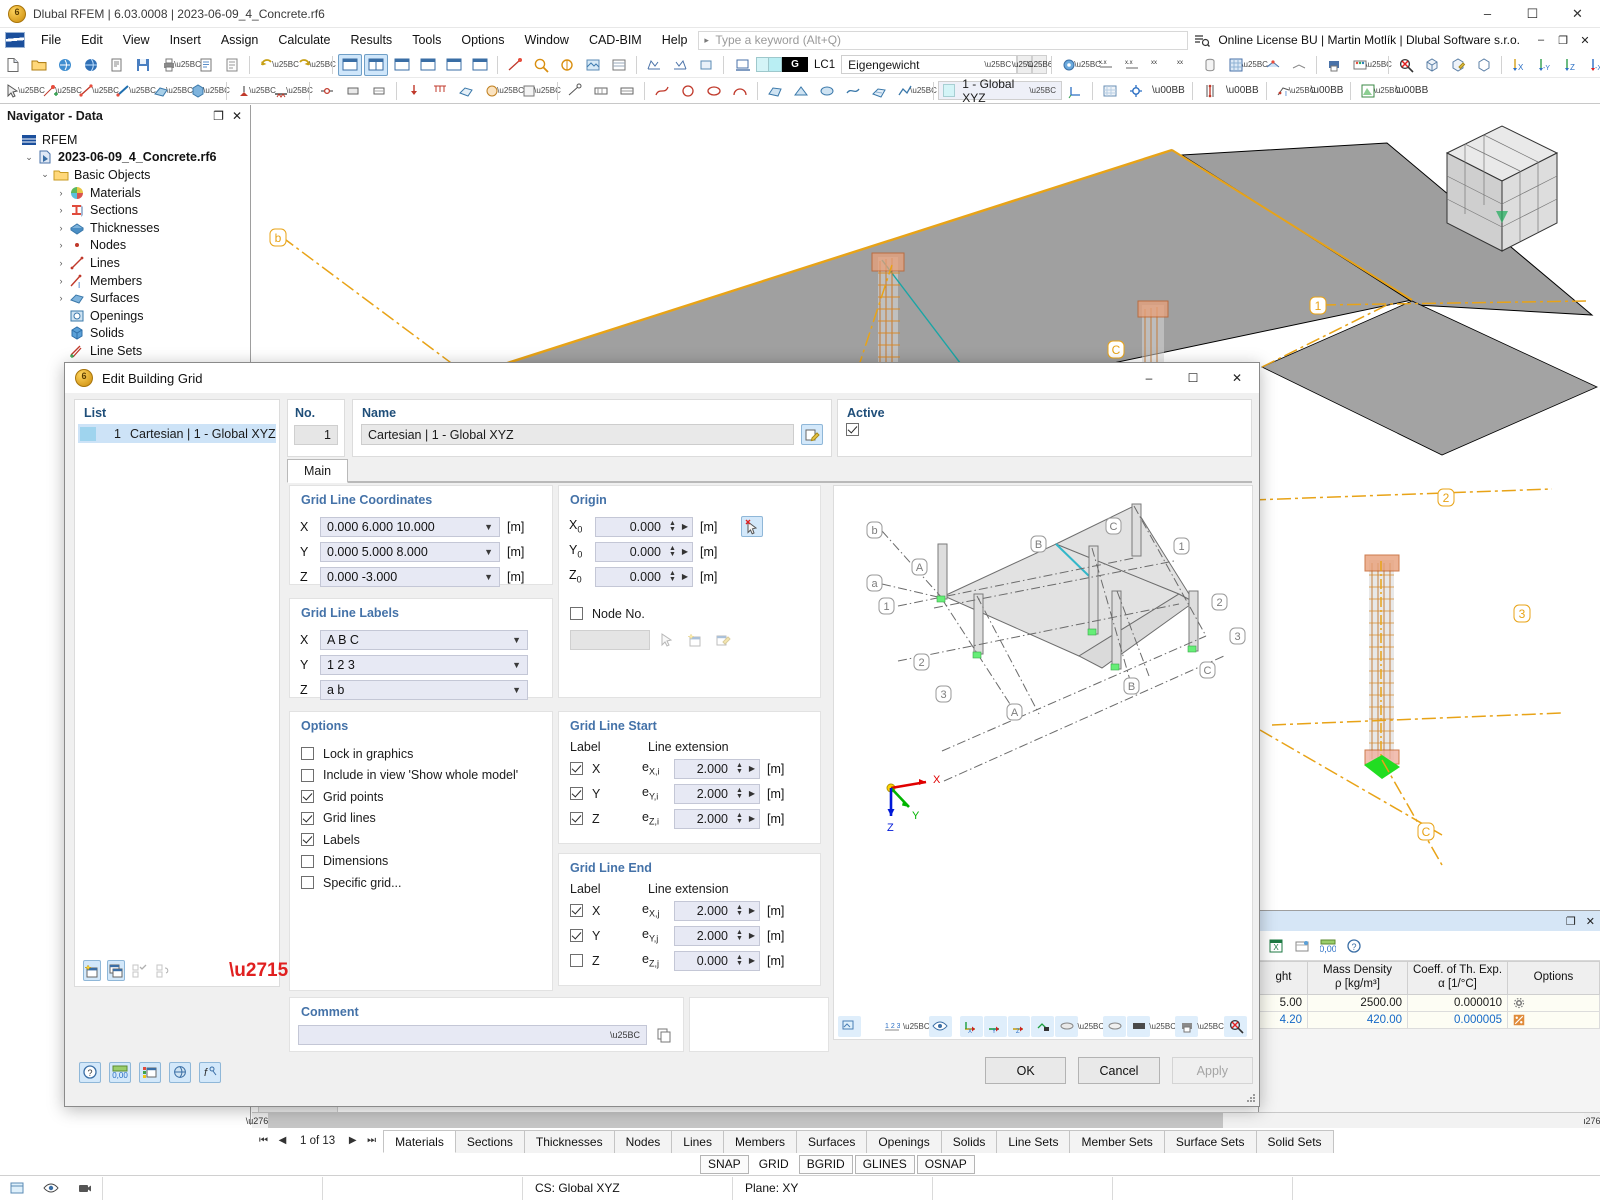 The image size is (1600, 1200). Describe the element at coordinates (161, 91) in the screenshot. I see `new-surface-icon` at that location.